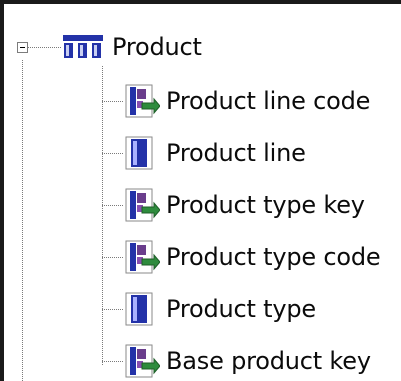 The width and height of the screenshot is (401, 381). What do you see at coordinates (83, 46) in the screenshot?
I see `dimension-table-icon` at bounding box center [83, 46].